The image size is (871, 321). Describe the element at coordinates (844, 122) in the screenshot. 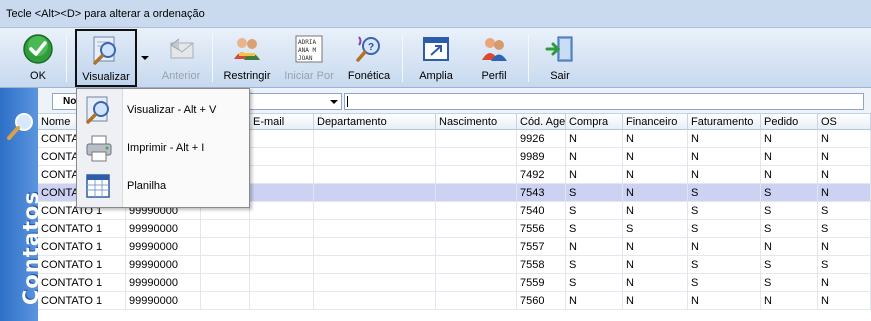

I see `column-header: OS` at that location.